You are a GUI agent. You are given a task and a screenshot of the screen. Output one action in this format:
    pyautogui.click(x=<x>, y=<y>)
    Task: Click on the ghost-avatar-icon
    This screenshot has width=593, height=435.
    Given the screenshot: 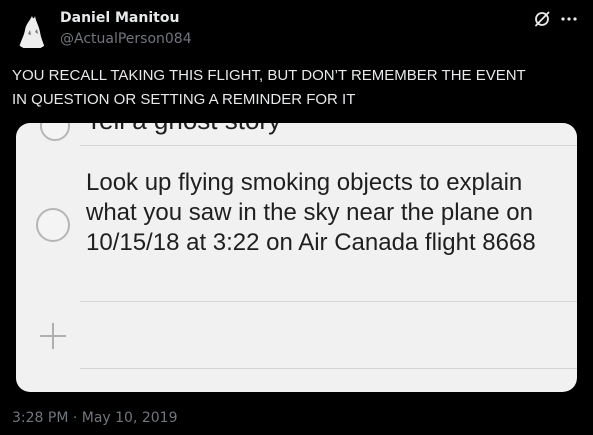 What is the action you would take?
    pyautogui.click(x=32, y=30)
    